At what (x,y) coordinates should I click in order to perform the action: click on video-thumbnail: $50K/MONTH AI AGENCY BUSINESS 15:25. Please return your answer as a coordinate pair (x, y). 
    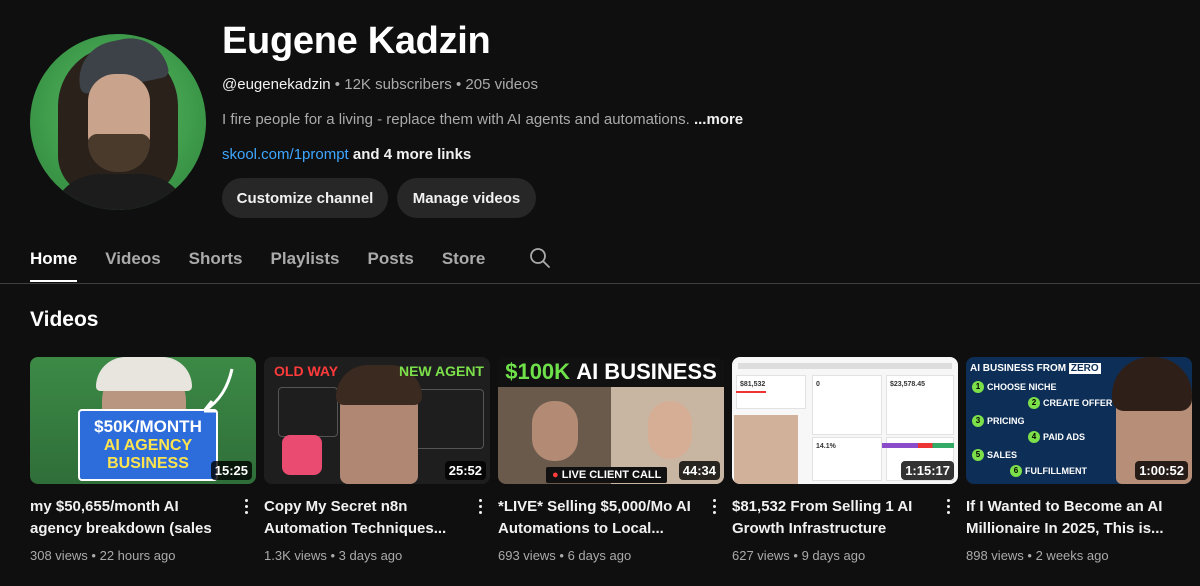
    Looking at the image, I should click on (143, 420).